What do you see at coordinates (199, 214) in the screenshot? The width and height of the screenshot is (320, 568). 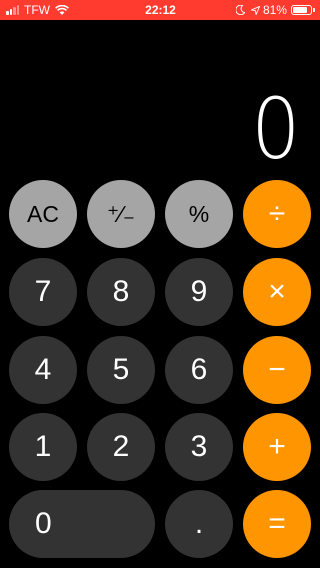 I see `percent-button: %` at bounding box center [199, 214].